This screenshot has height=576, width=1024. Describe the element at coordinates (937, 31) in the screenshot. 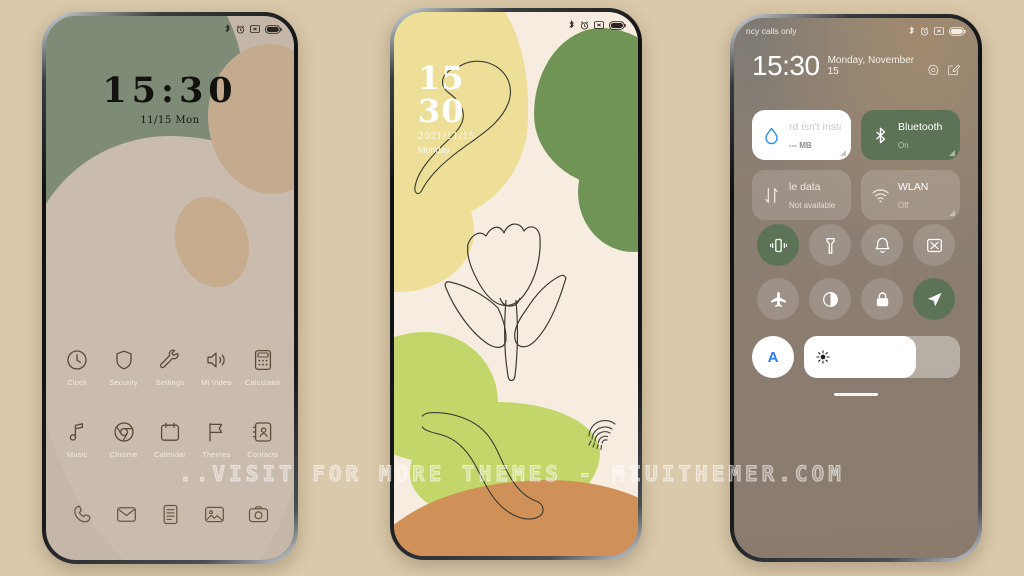

I see `cc-status-icons` at that location.